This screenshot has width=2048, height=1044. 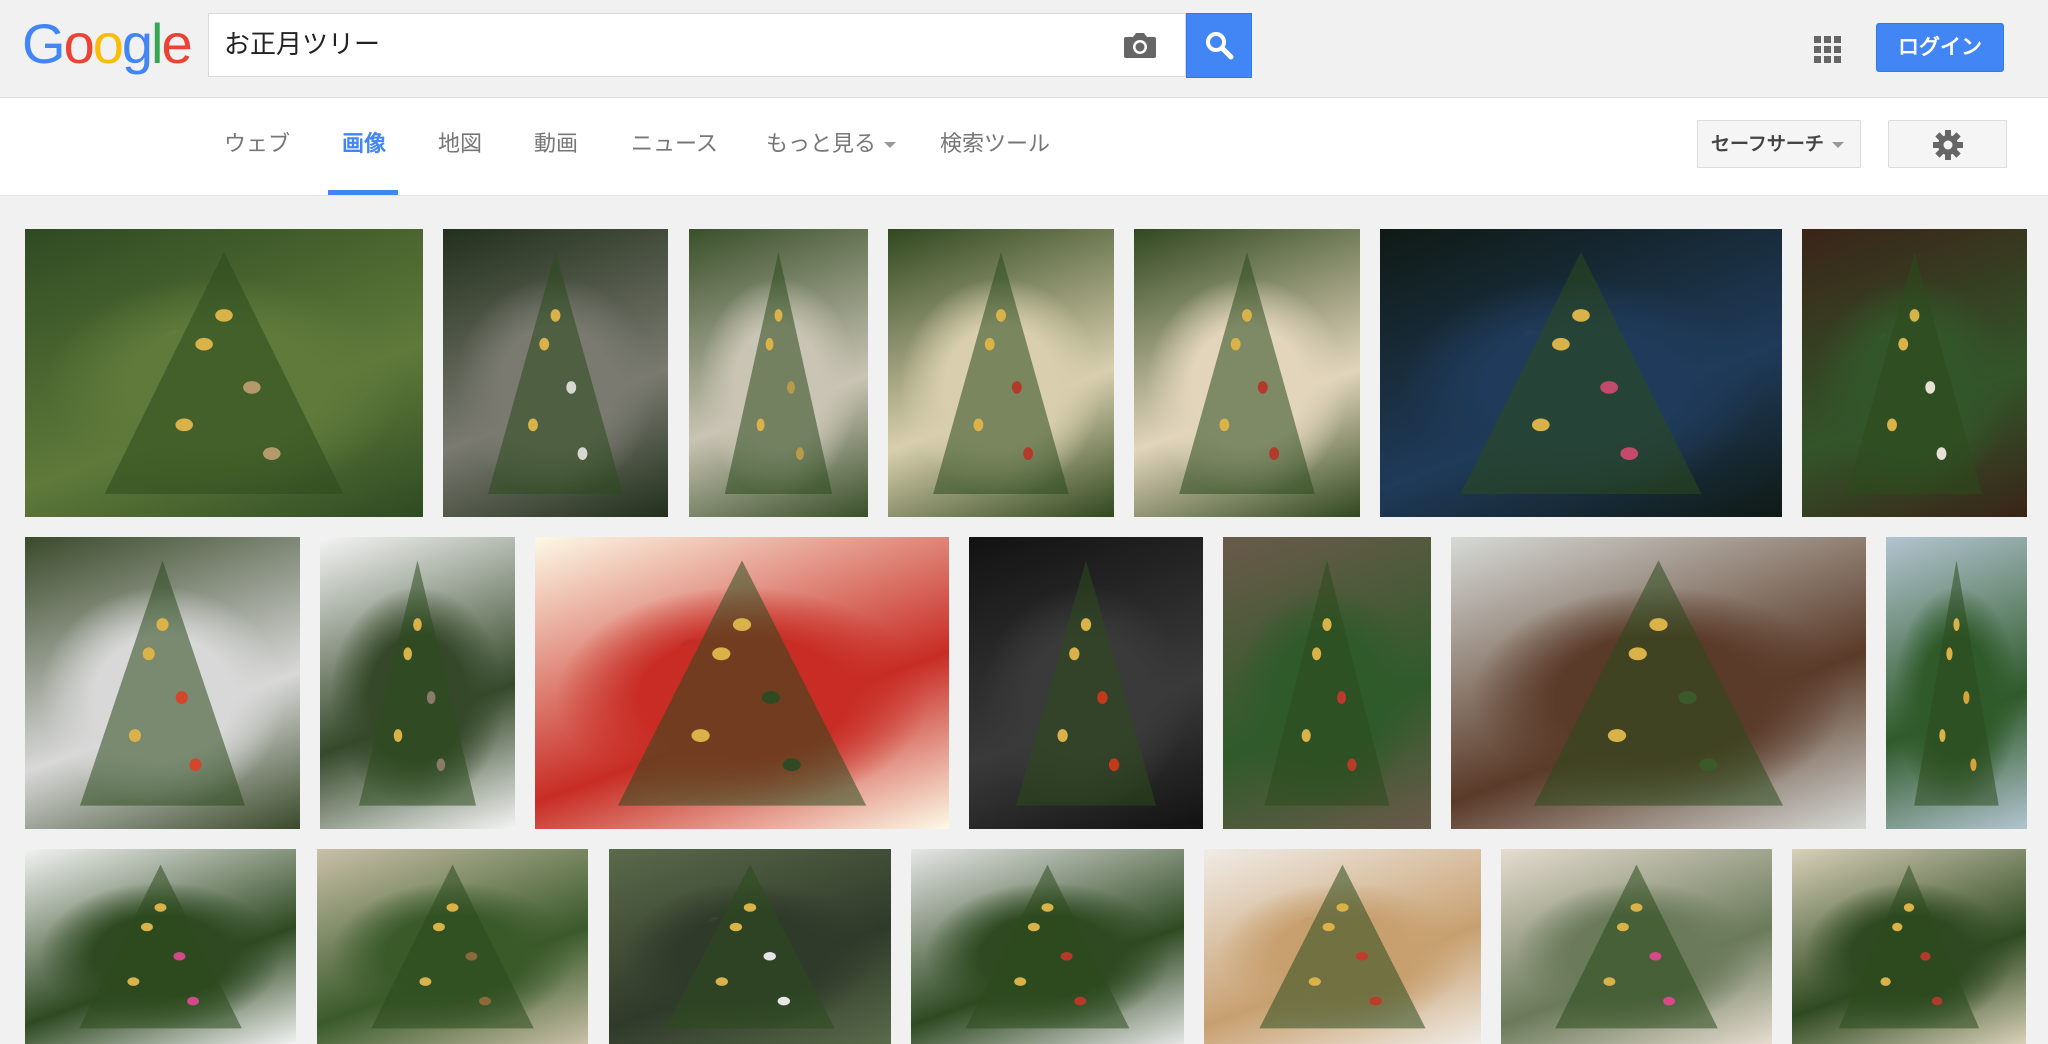 I want to click on apps-grid-icon, so click(x=1827, y=49).